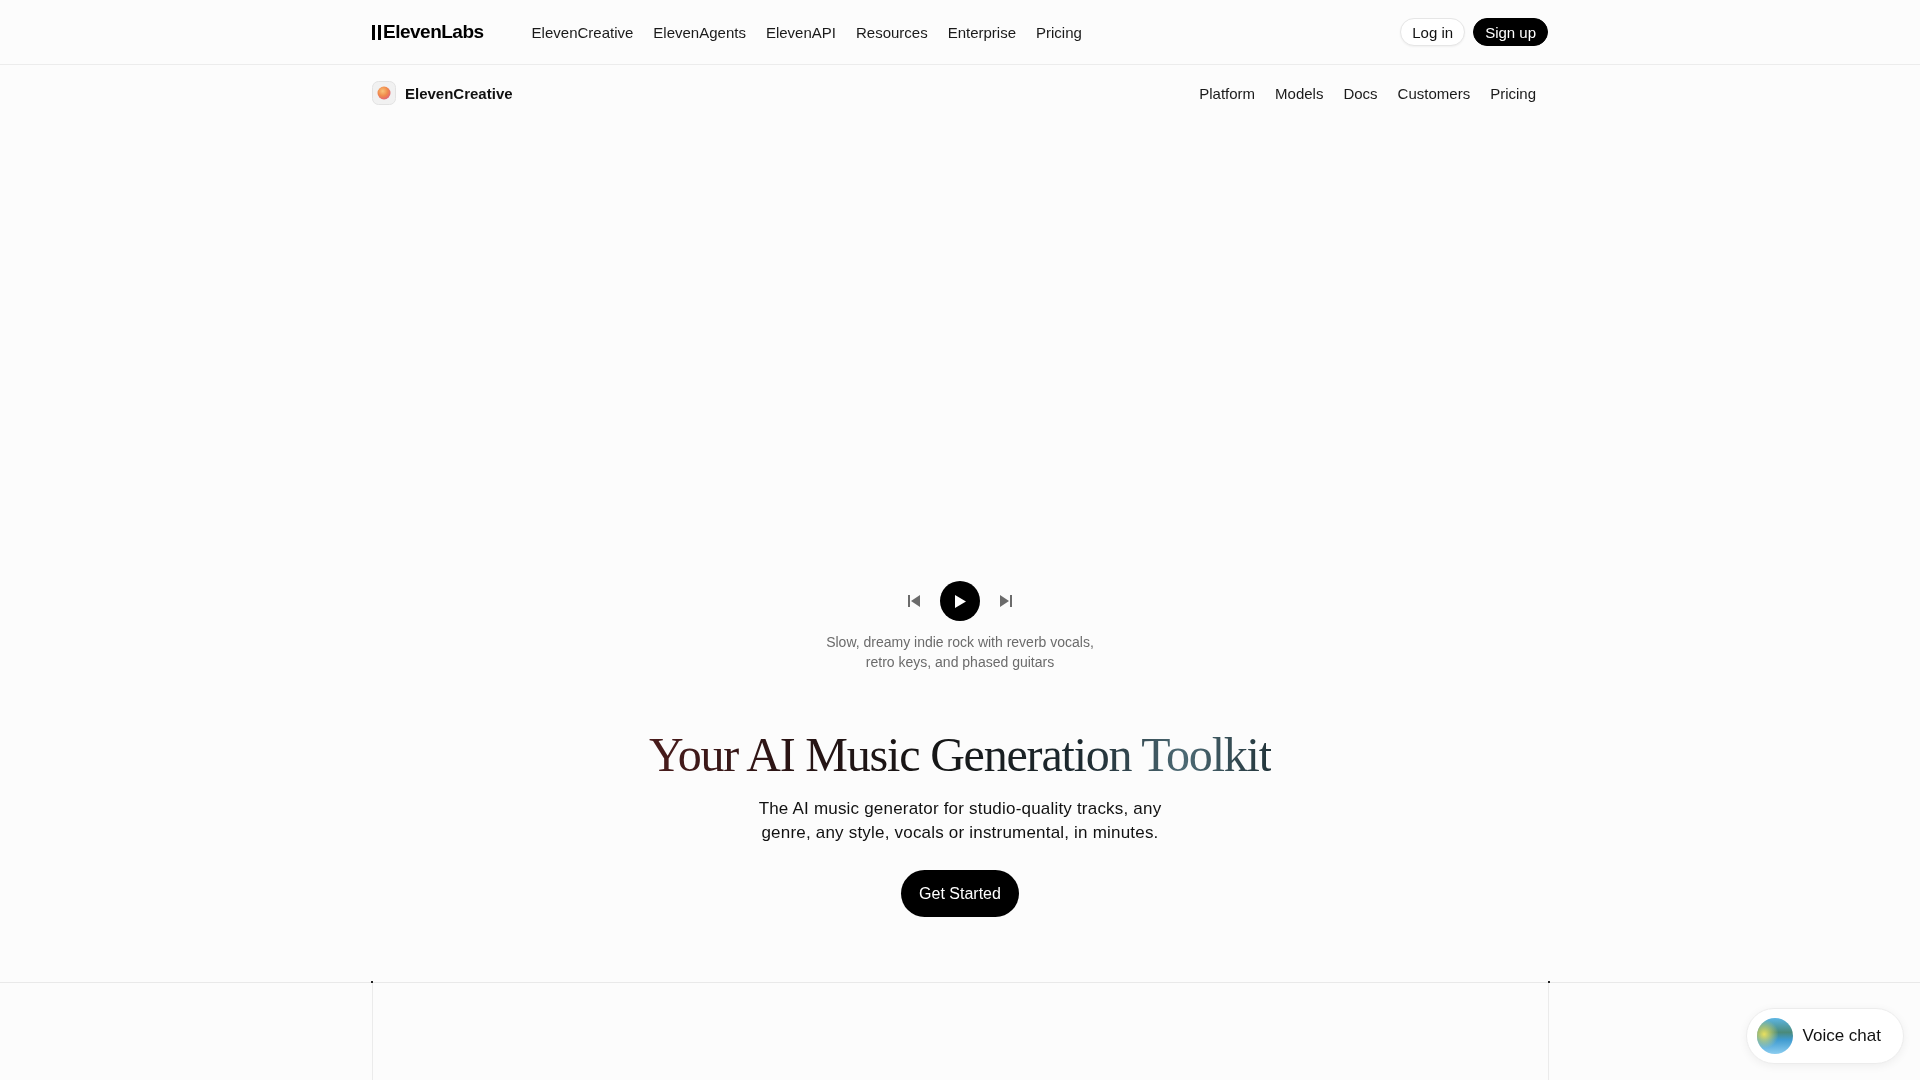 The height and width of the screenshot is (1080, 1920). I want to click on product-link: ElevenCreative, so click(442, 93).